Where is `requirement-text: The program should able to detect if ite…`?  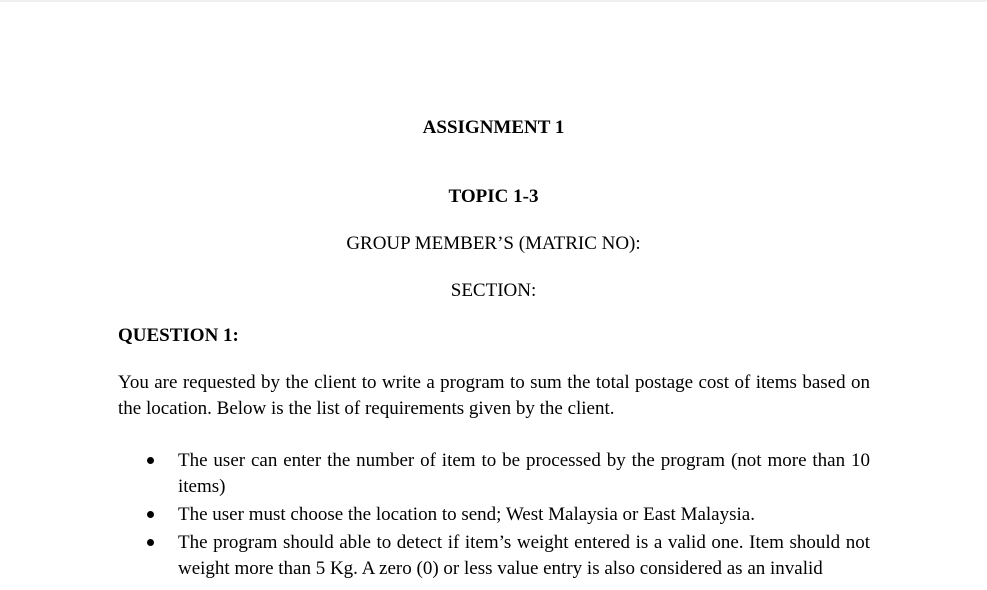 requirement-text: The program should able to detect if ite… is located at coordinates (524, 555).